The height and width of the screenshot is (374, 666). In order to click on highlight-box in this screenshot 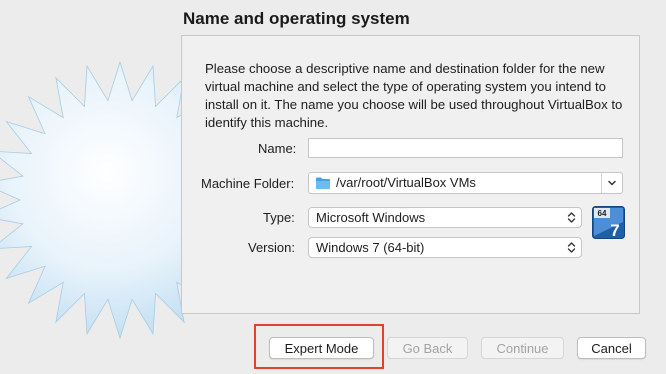, I will do `click(319, 346)`.